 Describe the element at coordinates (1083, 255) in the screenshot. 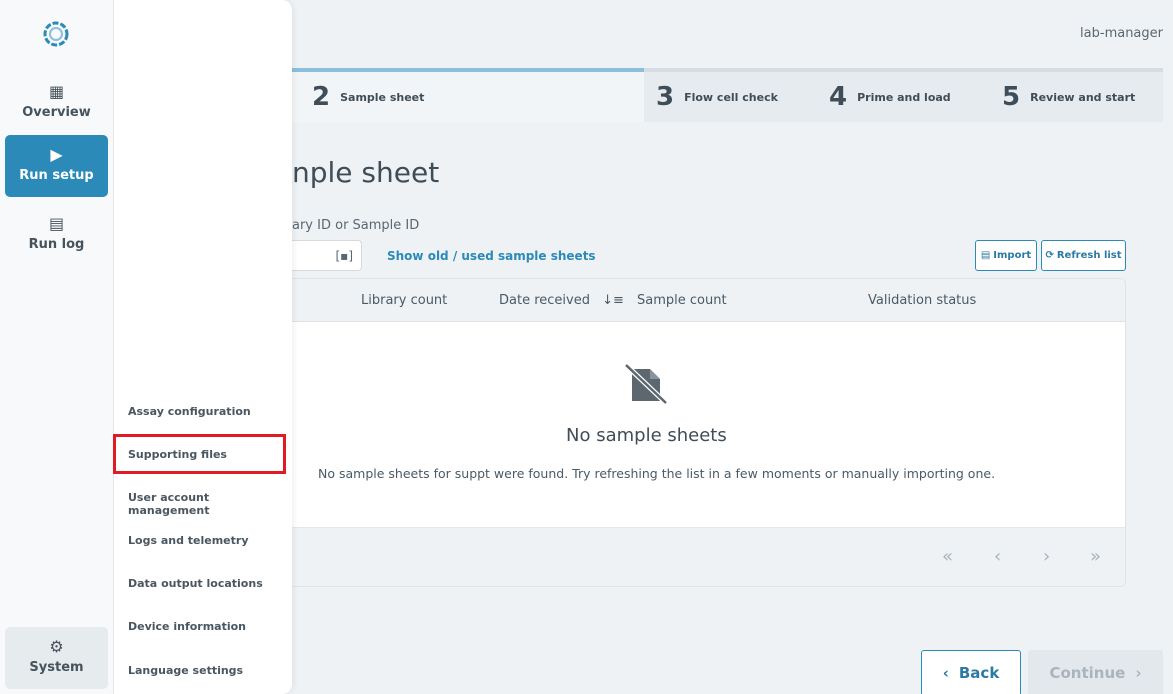

I see `refresh-list-button: ⟳ Refresh list` at that location.